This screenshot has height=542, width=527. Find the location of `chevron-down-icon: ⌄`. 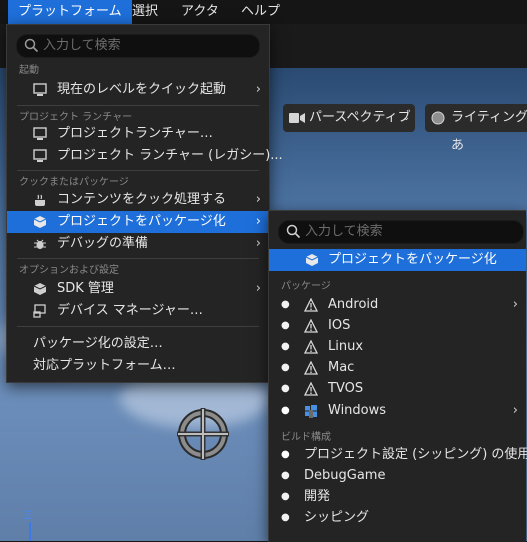

chevron-down-icon: ⌄ is located at coordinates (406, 118).